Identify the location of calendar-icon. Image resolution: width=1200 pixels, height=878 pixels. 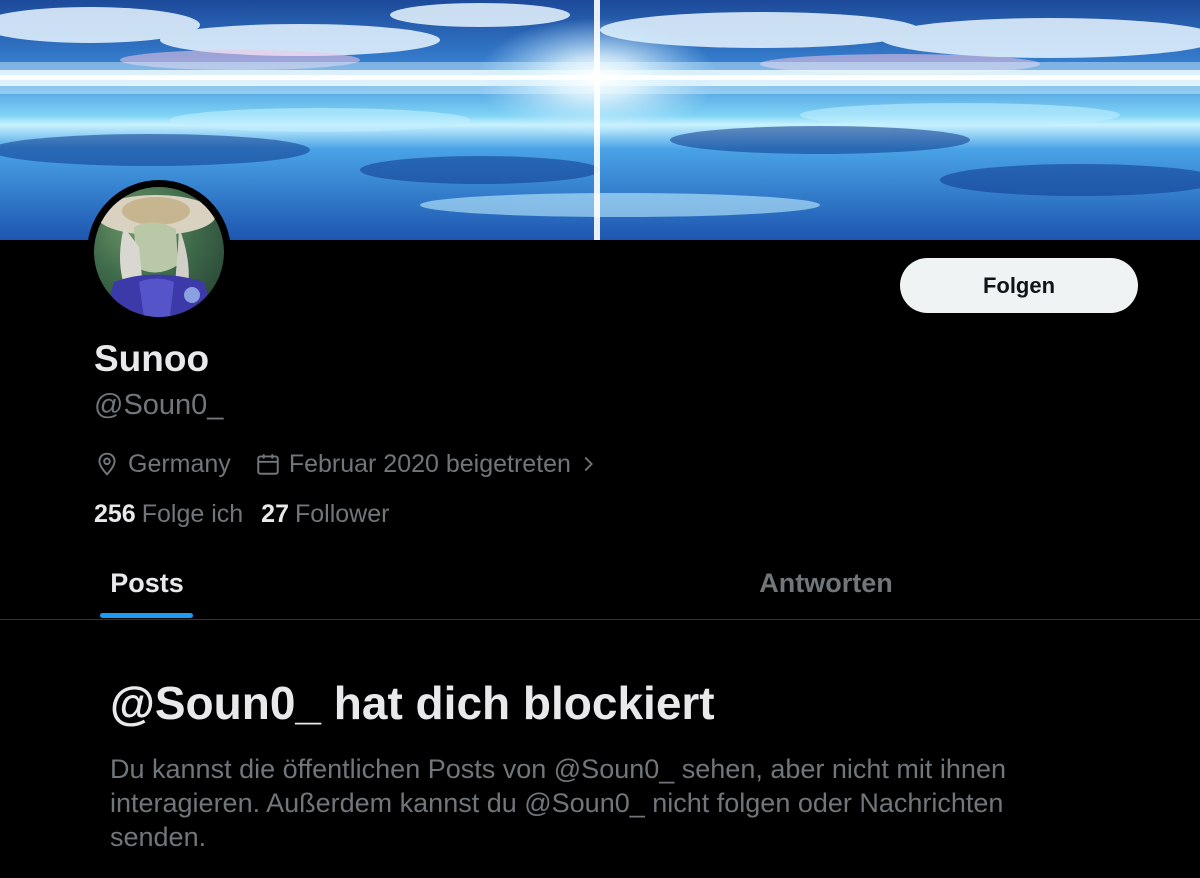
(268, 464).